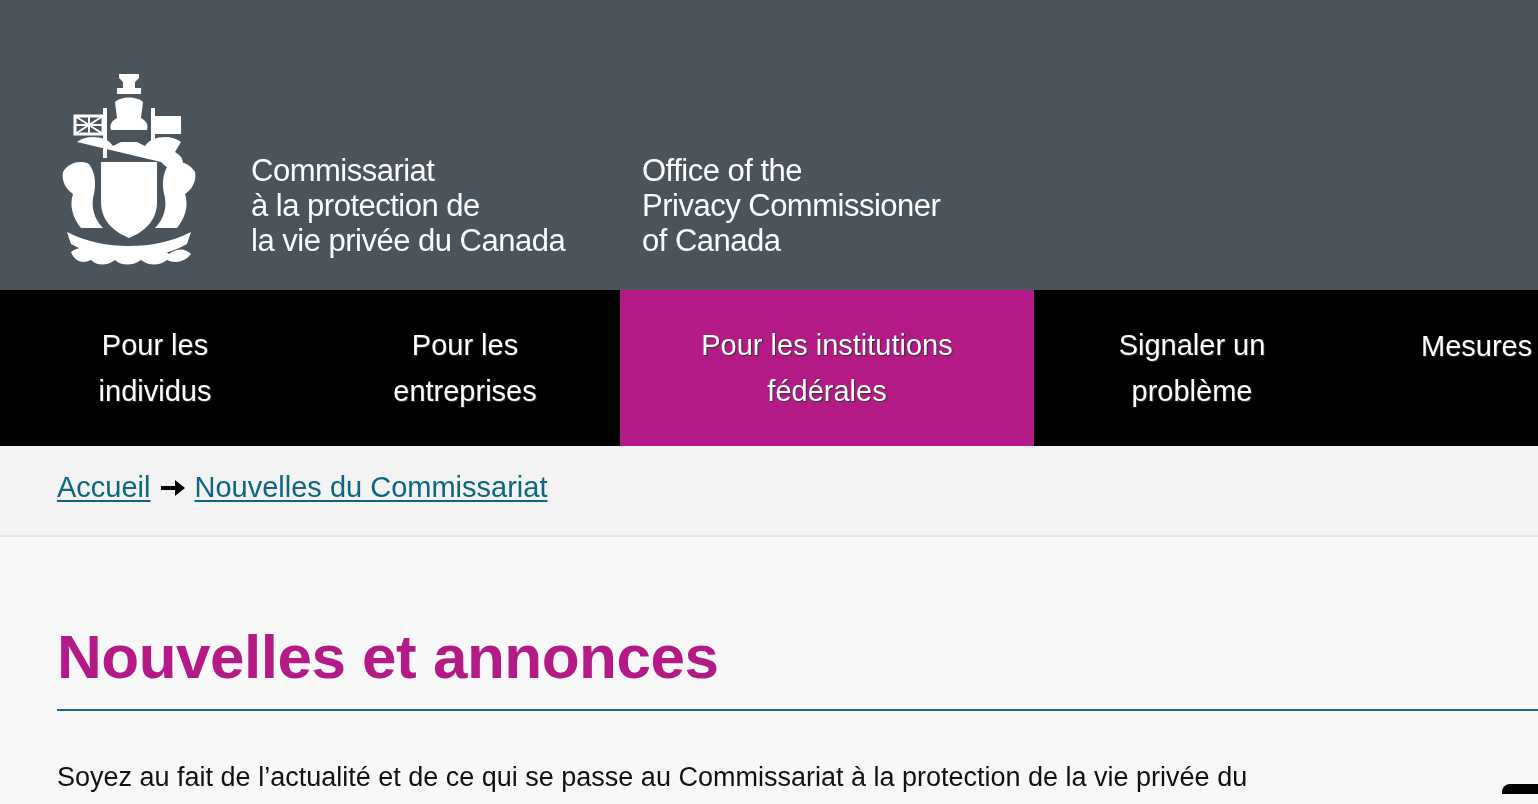 This screenshot has height=804, width=1538. What do you see at coordinates (371, 487) in the screenshot?
I see `breadcrumb-link: Nouvelles du Commissariat` at bounding box center [371, 487].